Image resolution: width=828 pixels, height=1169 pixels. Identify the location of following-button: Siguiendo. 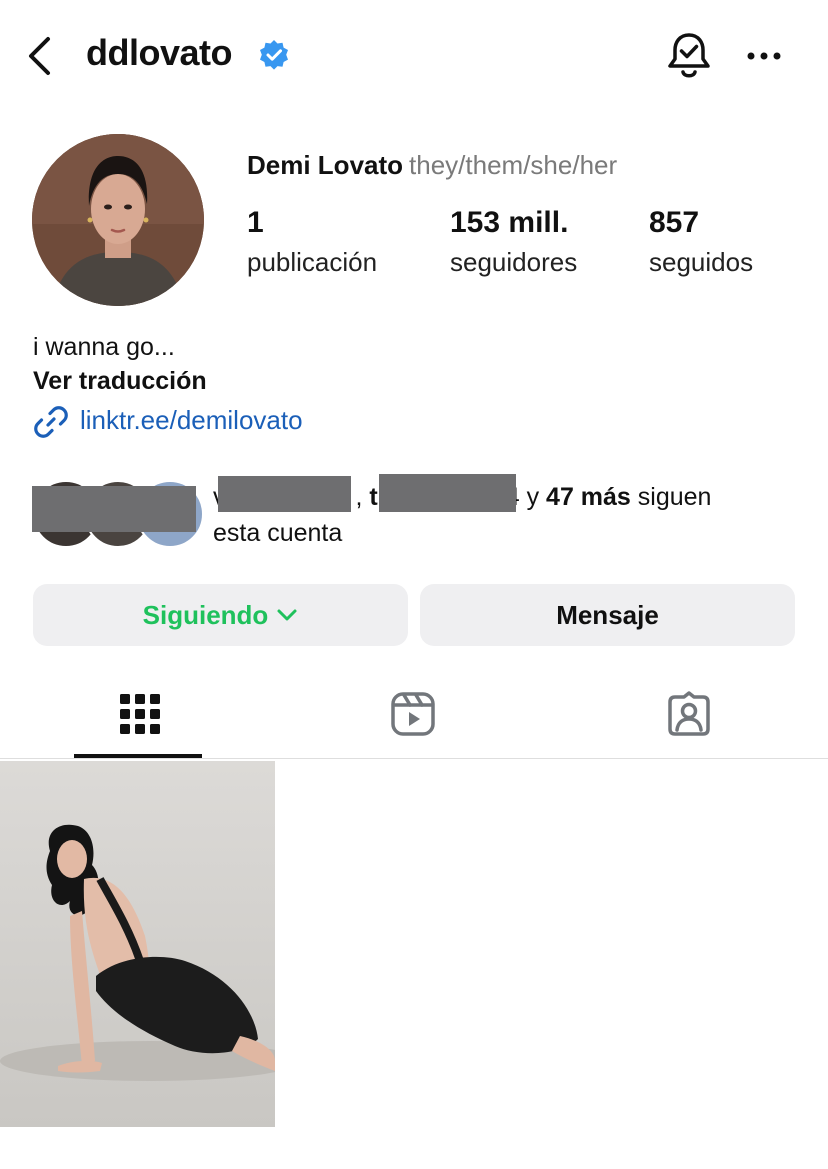
(220, 615).